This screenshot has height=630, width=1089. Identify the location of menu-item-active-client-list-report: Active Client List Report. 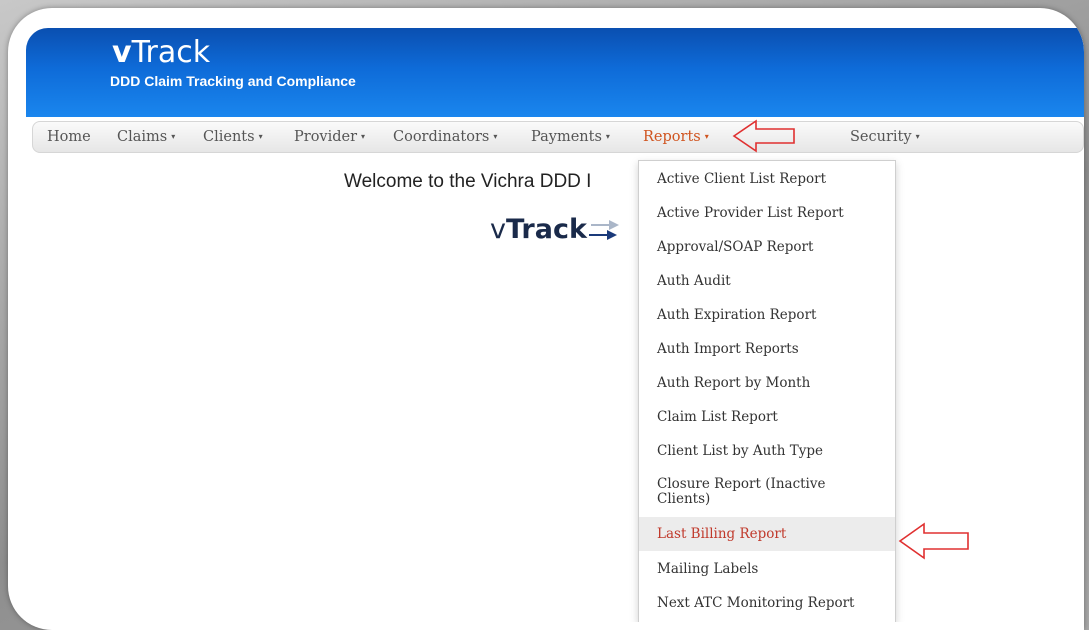
(767, 179).